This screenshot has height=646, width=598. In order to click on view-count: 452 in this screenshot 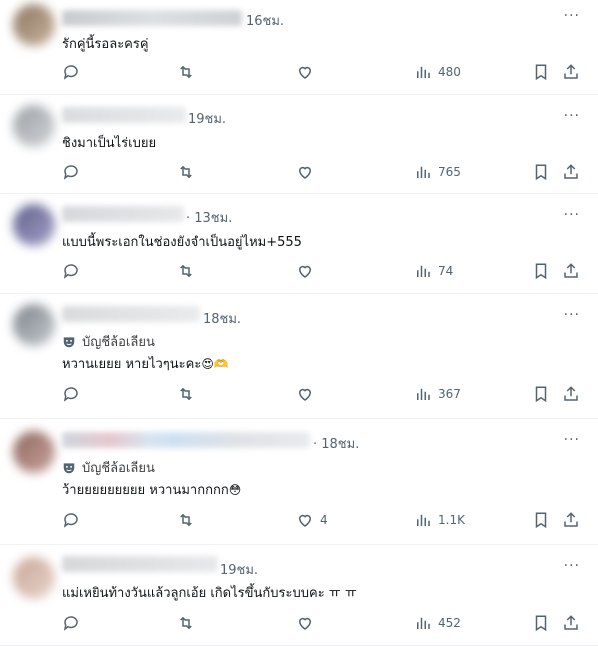, I will do `click(449, 623)`.